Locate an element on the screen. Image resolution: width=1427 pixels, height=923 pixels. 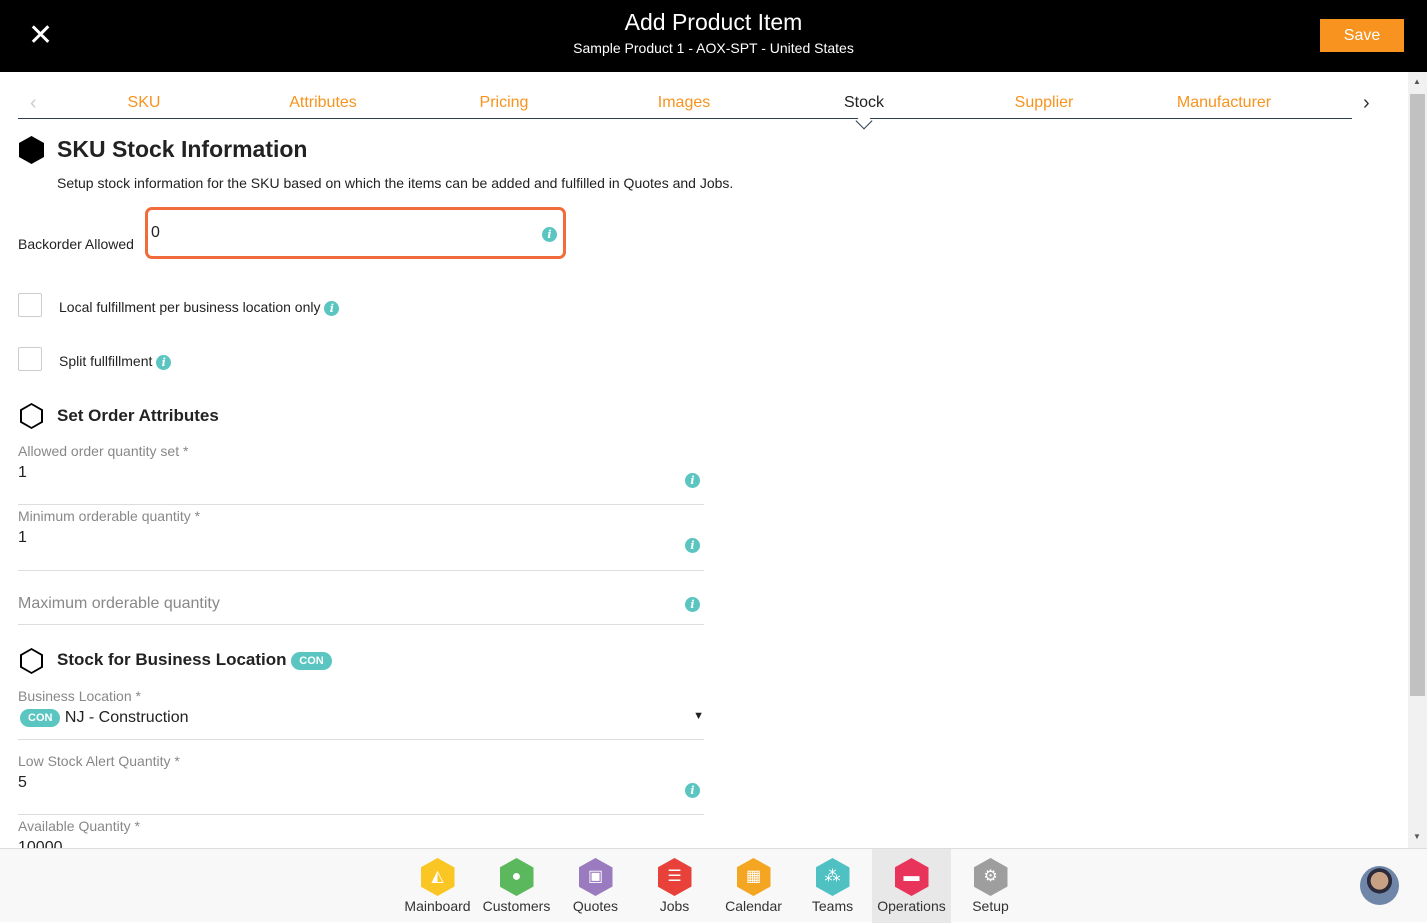
tab-pricing: Pricing is located at coordinates (504, 103).